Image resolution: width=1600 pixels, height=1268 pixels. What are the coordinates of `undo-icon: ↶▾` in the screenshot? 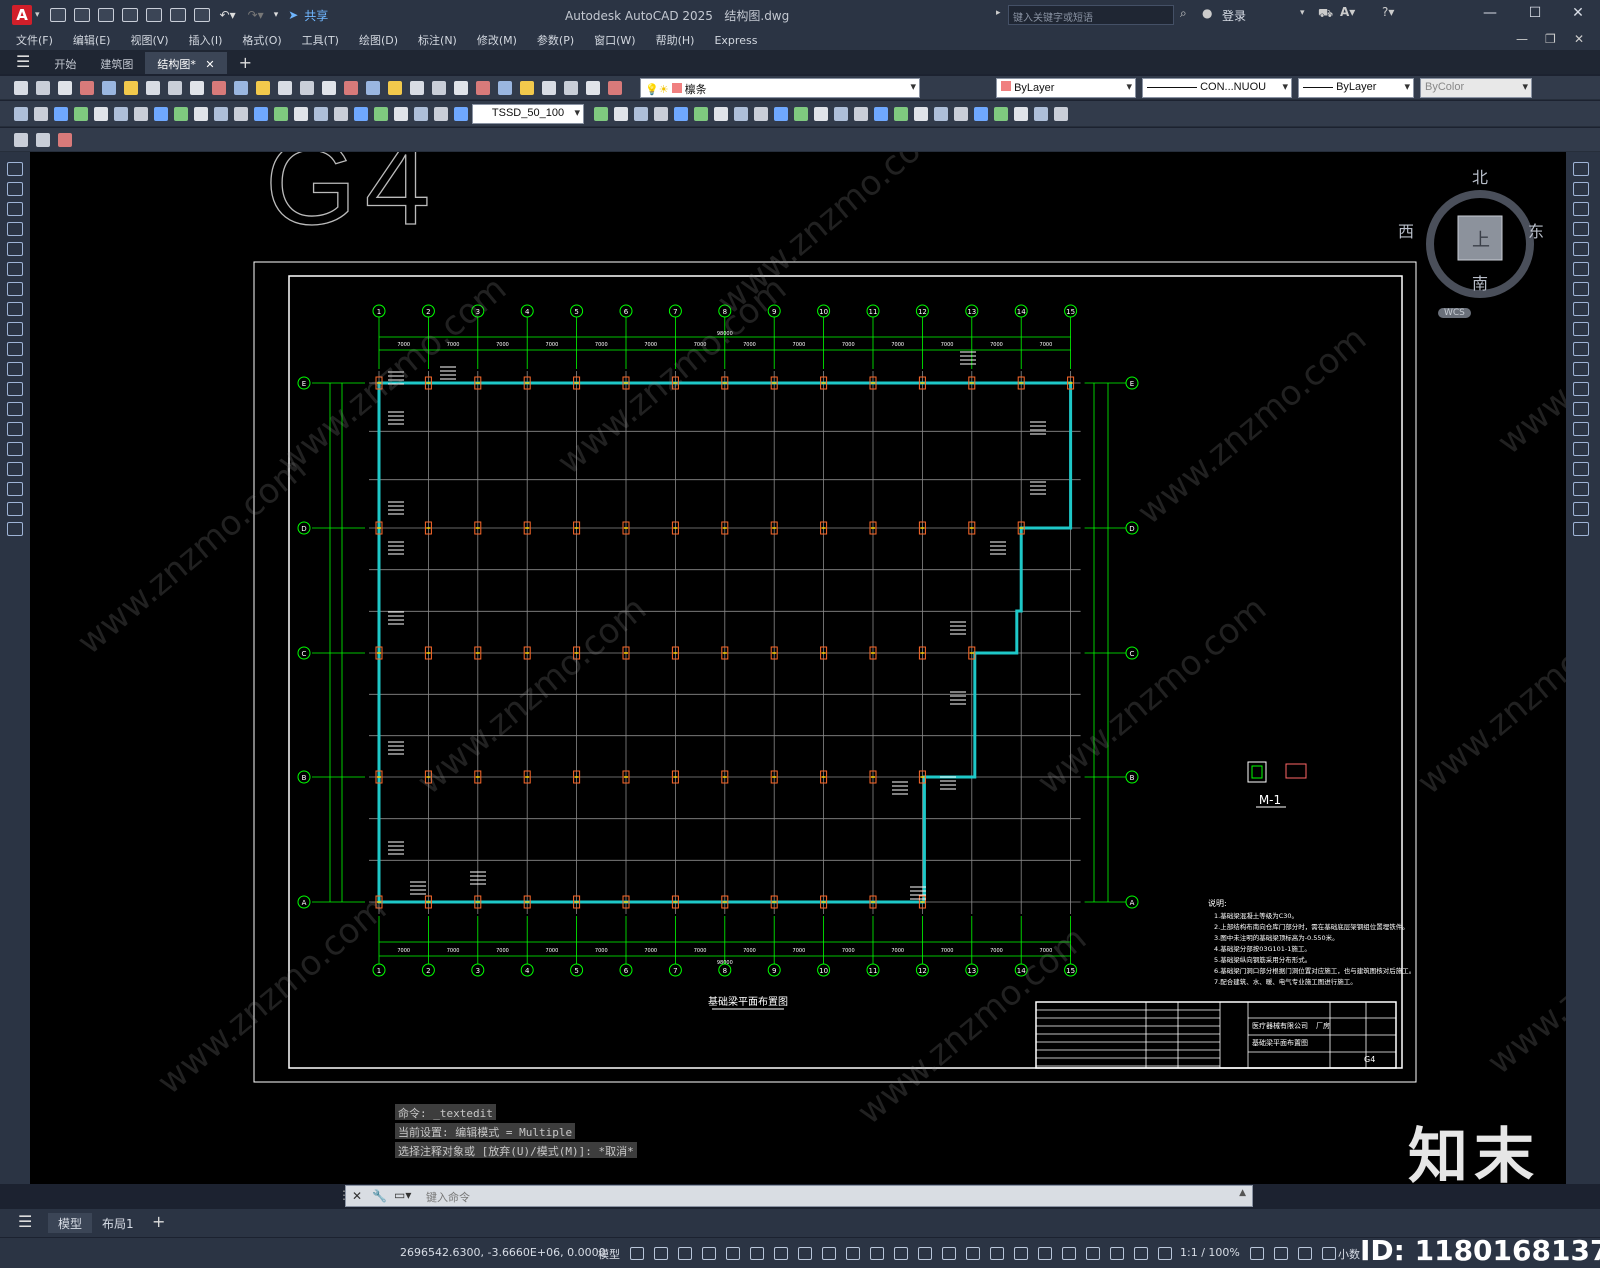 It's located at (228, 15).